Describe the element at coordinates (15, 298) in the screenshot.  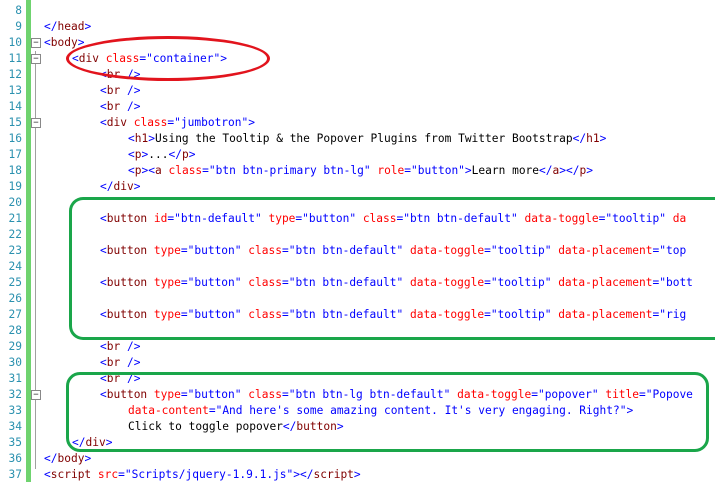
I see `line-number: 26` at that location.